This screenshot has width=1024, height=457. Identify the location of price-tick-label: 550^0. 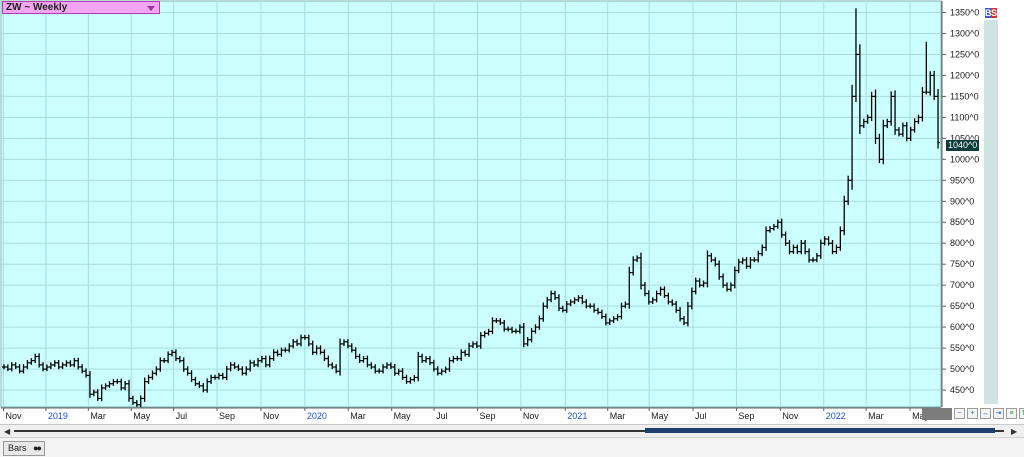
(962, 348).